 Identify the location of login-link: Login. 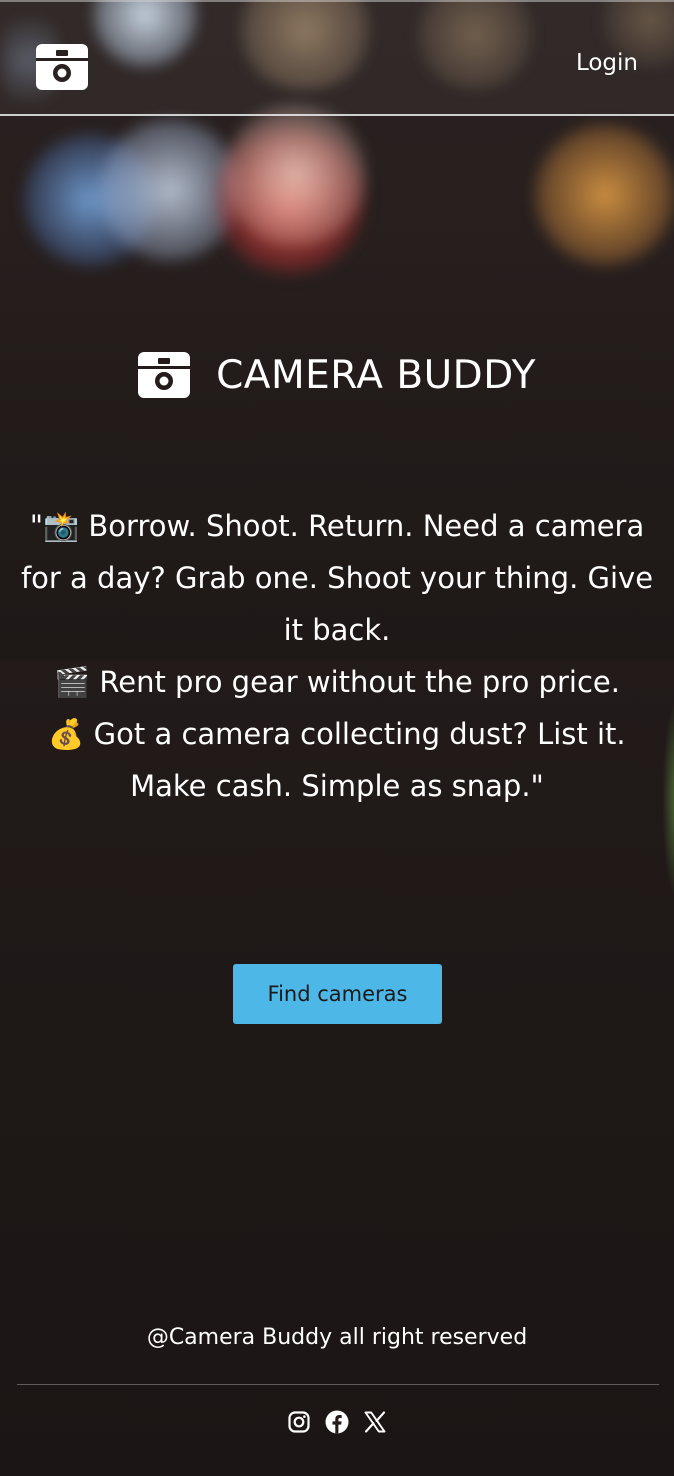
(607, 63).